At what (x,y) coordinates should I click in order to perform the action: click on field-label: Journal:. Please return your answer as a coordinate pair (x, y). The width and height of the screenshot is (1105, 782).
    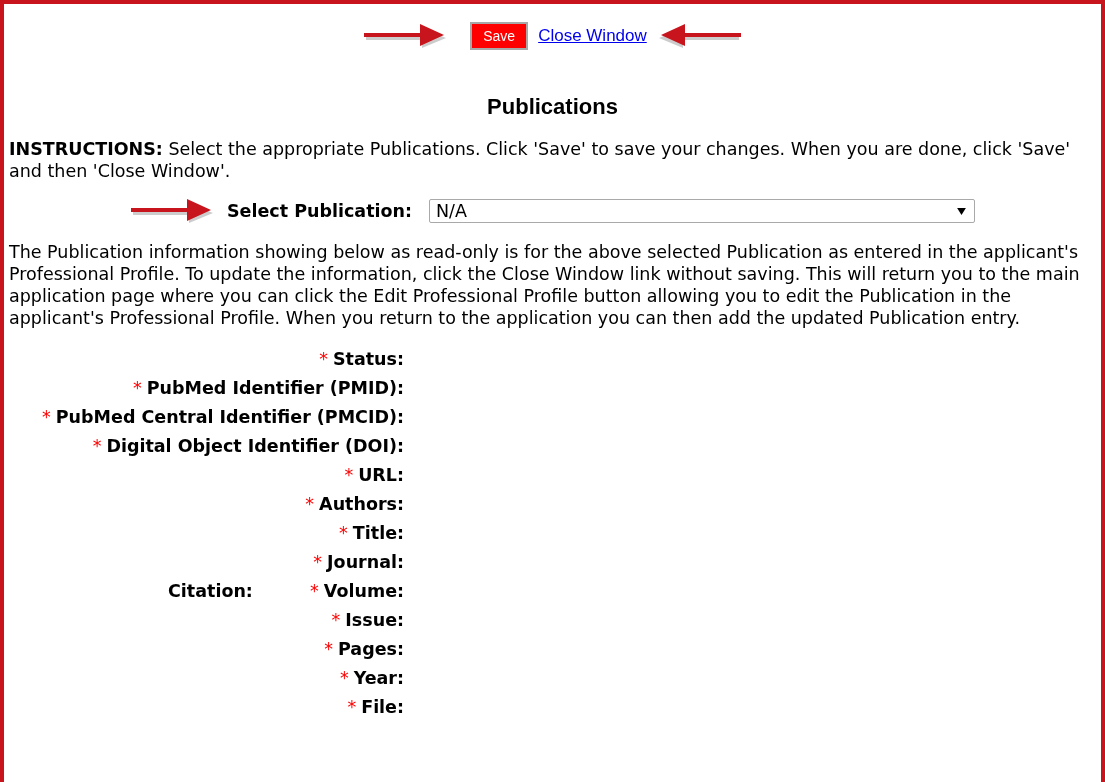
    Looking at the image, I should click on (365, 562).